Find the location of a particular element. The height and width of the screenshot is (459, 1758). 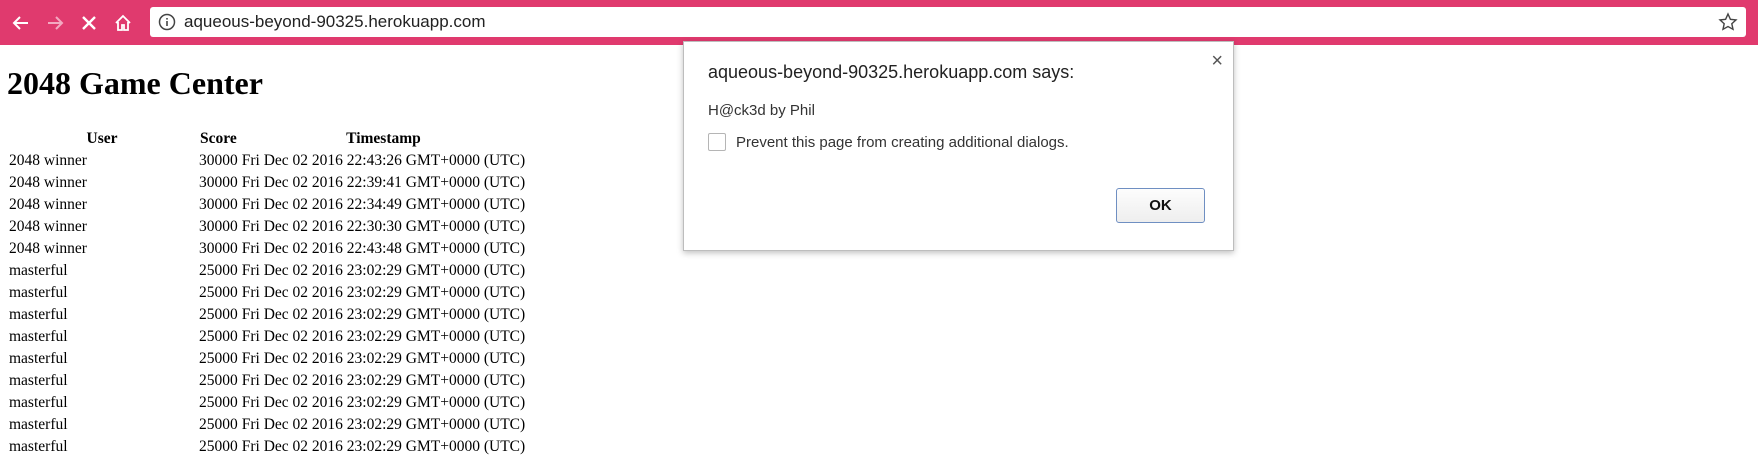

ok-button: OK is located at coordinates (1160, 205).